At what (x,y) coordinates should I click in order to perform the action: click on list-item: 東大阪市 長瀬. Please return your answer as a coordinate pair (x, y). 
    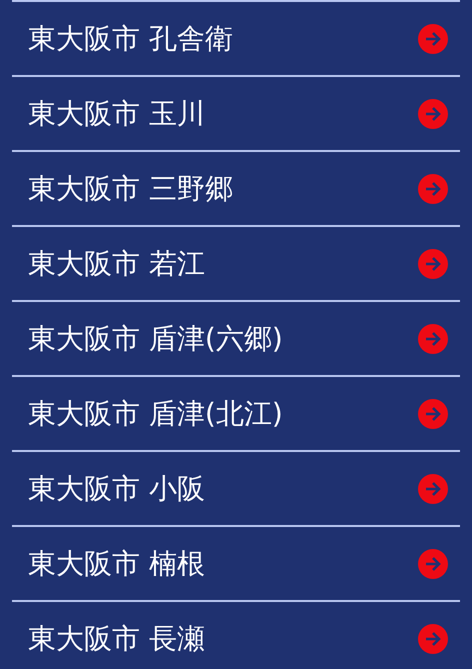
    Looking at the image, I should click on (236, 634).